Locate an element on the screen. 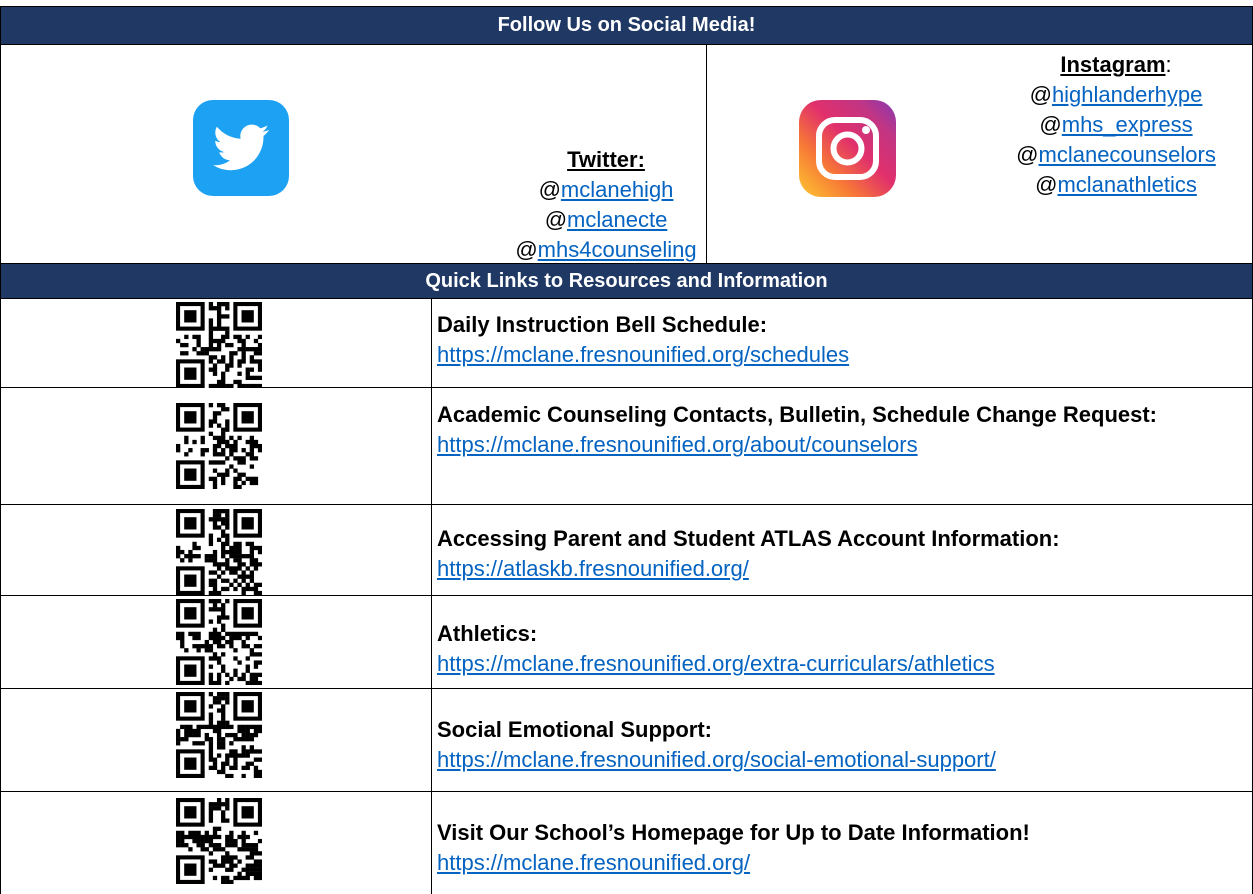 The width and height of the screenshot is (1253, 894). resource-label: Daily Instruction Bell Schedule: is located at coordinates (602, 324).